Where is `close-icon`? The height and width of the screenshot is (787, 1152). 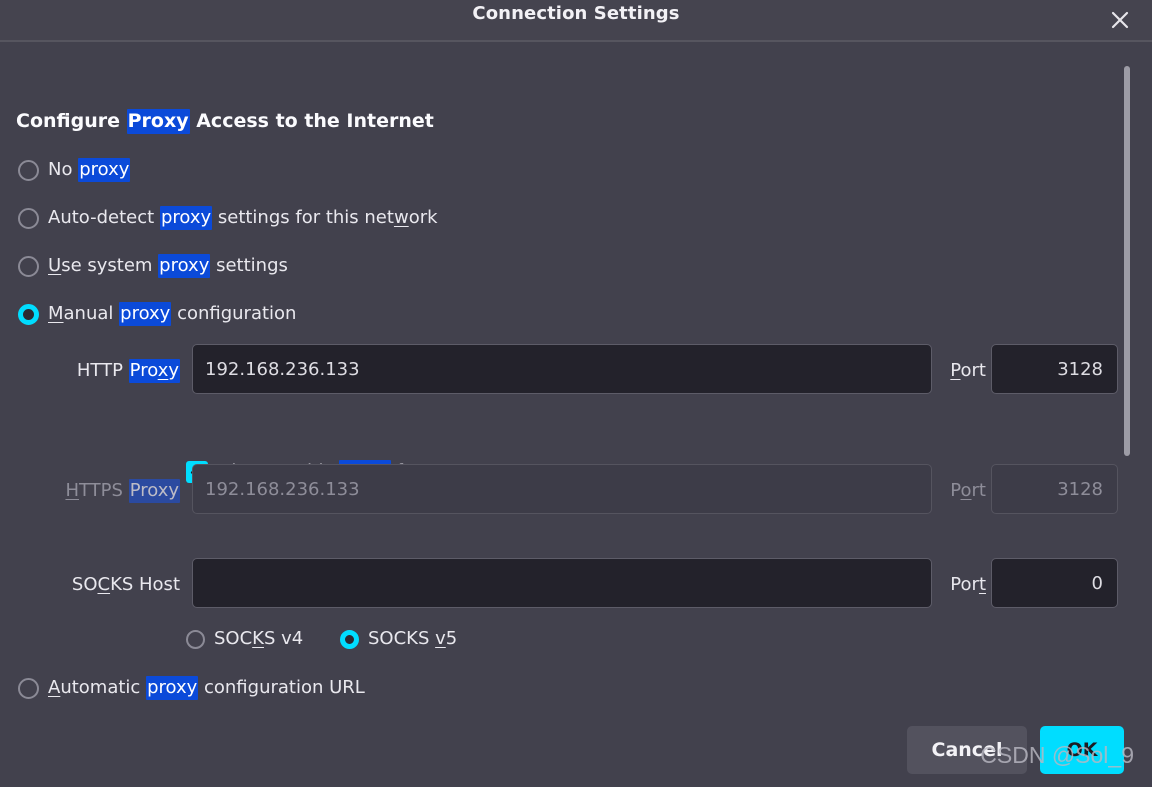 close-icon is located at coordinates (1120, 20).